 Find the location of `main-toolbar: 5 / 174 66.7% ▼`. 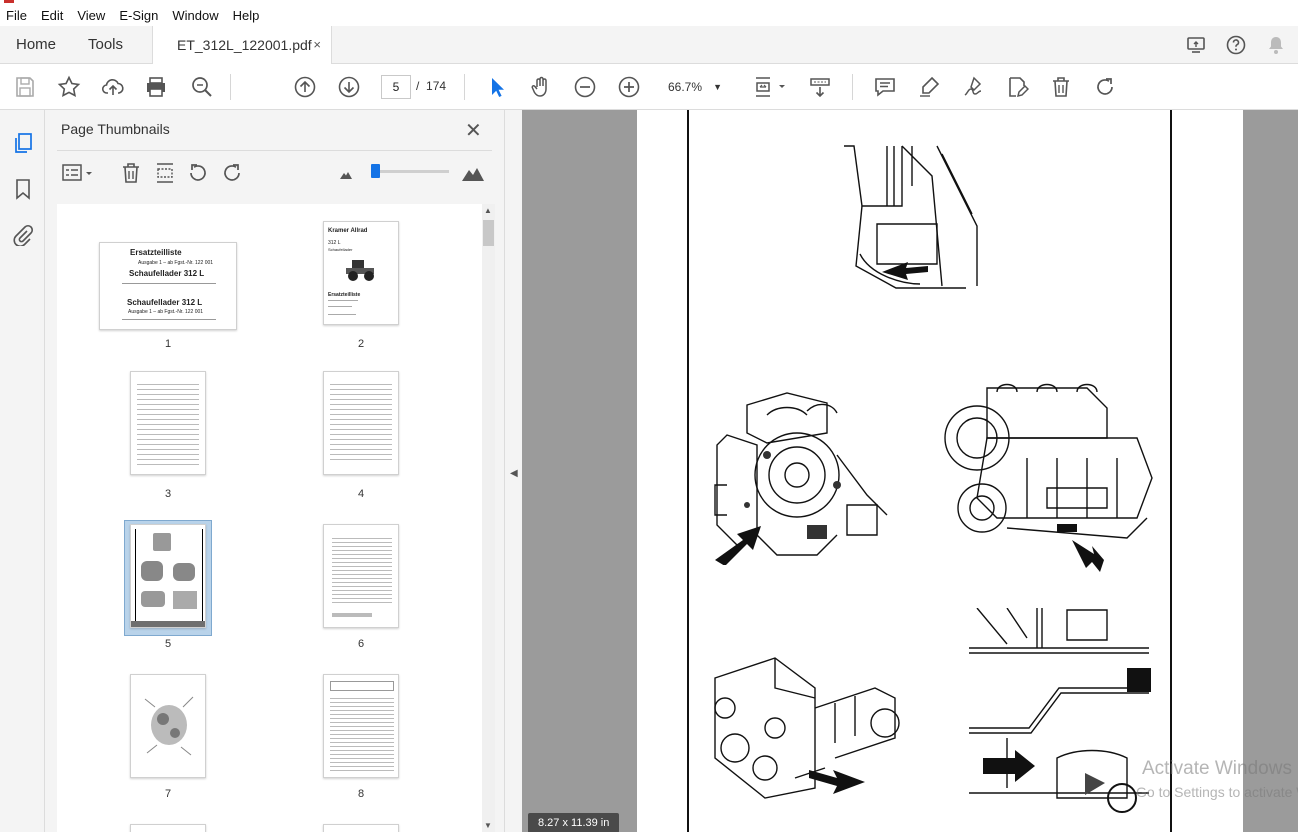

main-toolbar: 5 / 174 66.7% ▼ is located at coordinates (649, 87).